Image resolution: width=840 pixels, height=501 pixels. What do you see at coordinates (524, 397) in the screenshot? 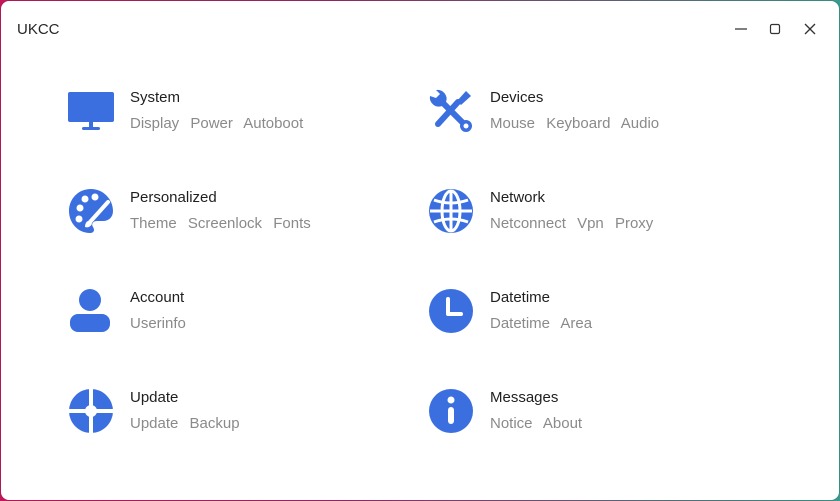
I see `category-title: Messages` at bounding box center [524, 397].